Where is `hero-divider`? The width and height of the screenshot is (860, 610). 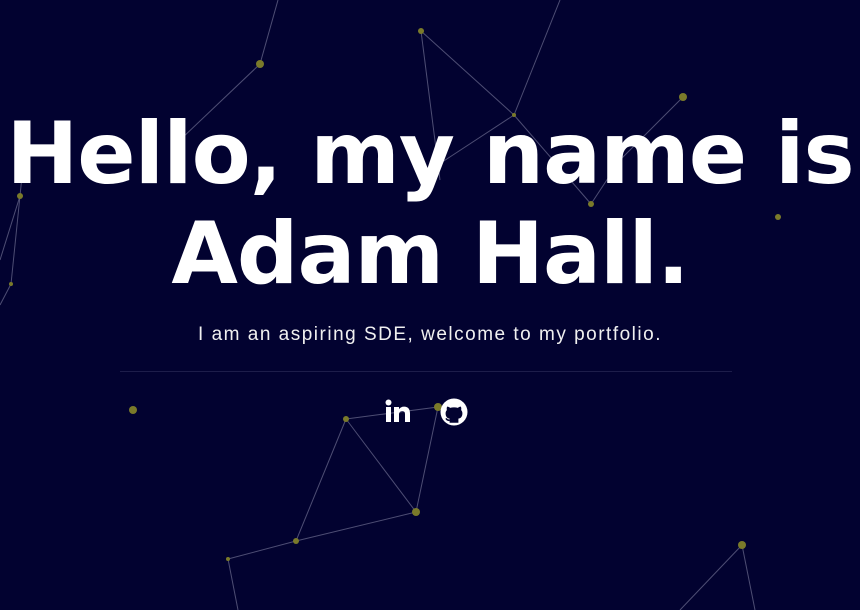
hero-divider is located at coordinates (426, 371).